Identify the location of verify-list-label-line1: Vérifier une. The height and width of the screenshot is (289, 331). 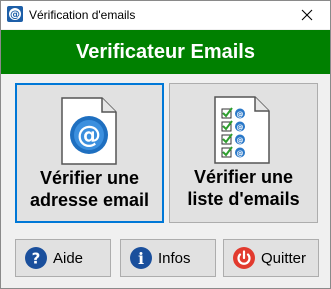
(243, 177).